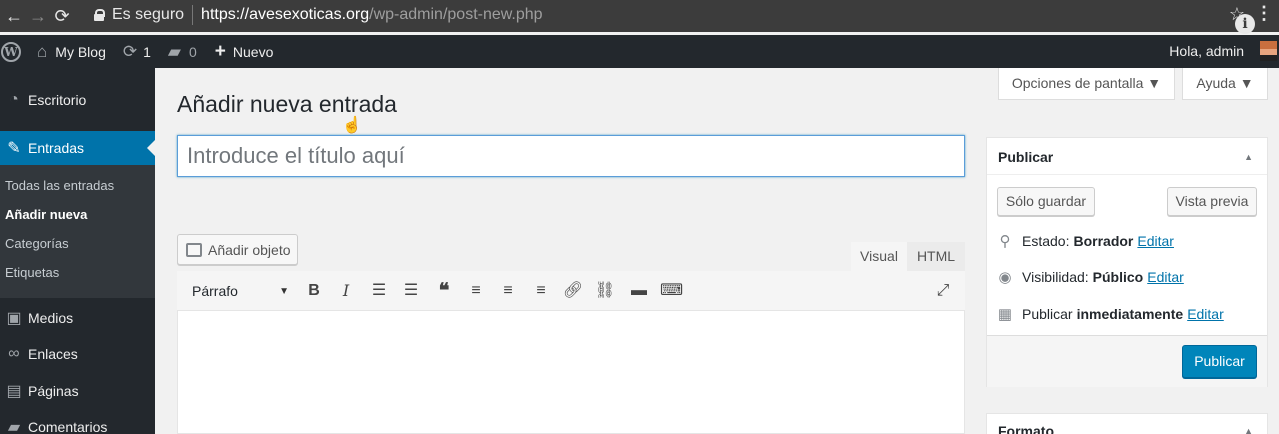  I want to click on read-more-icon: ▬, so click(639, 291).